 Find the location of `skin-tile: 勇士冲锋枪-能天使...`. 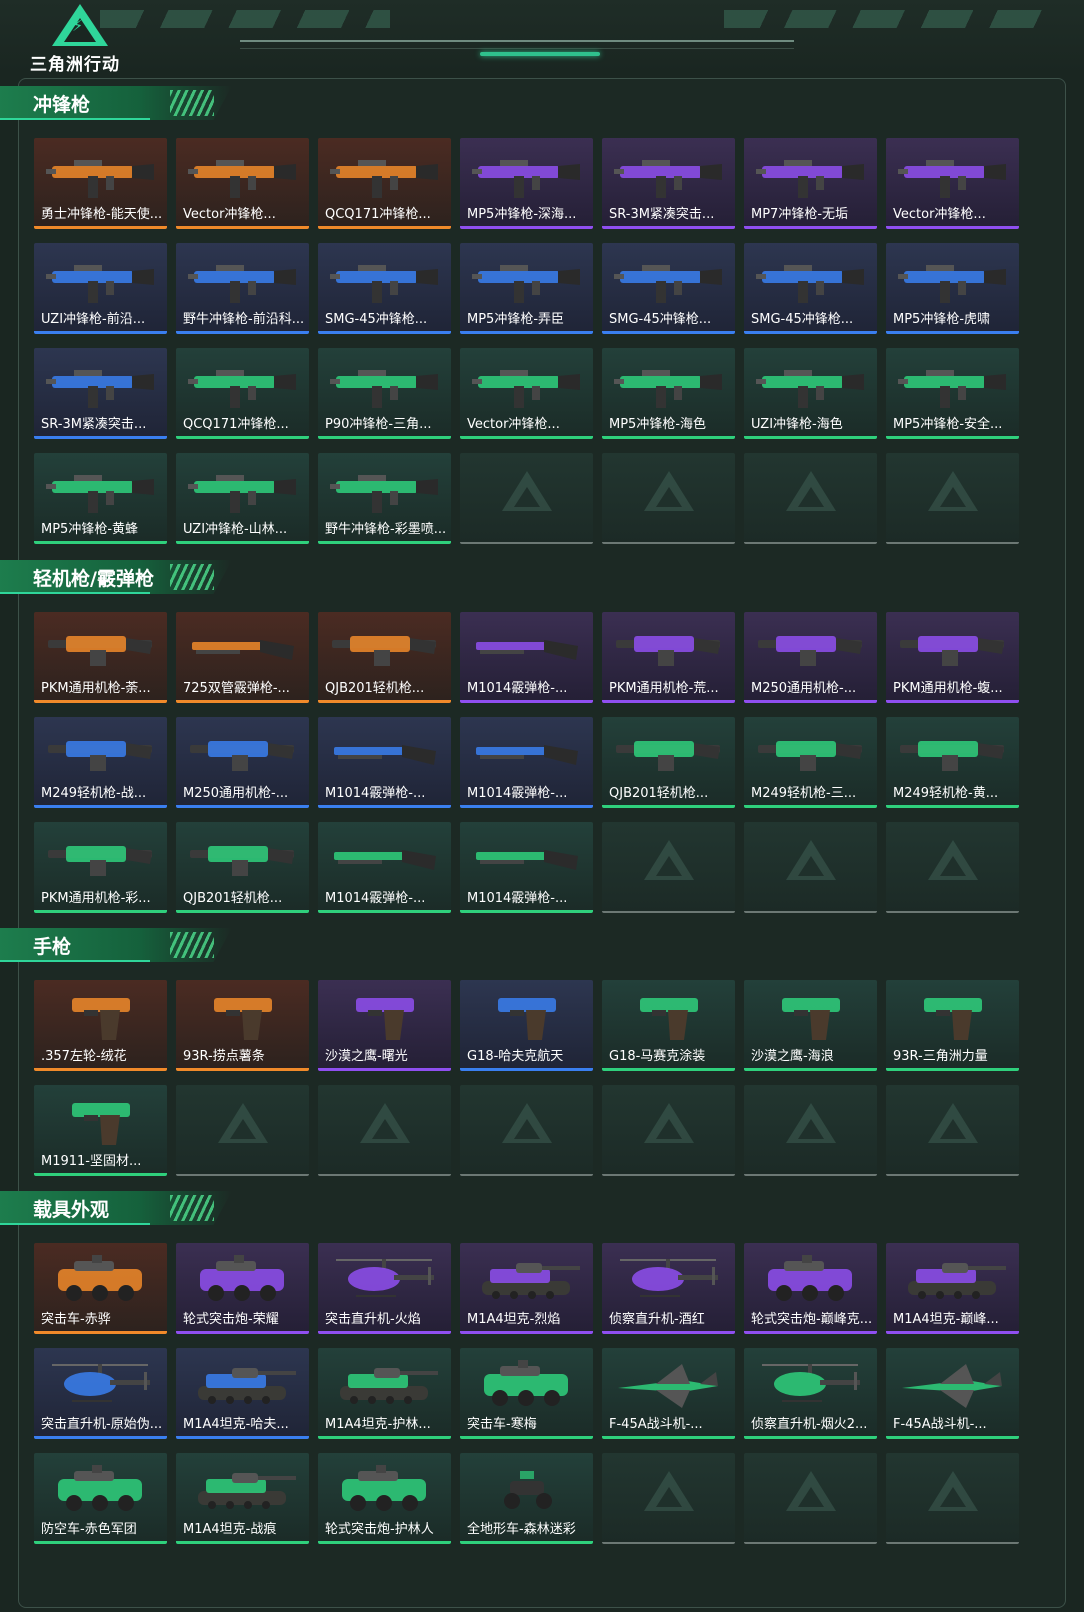

skin-tile: 勇士冲锋枪-能天使... is located at coordinates (100, 183).